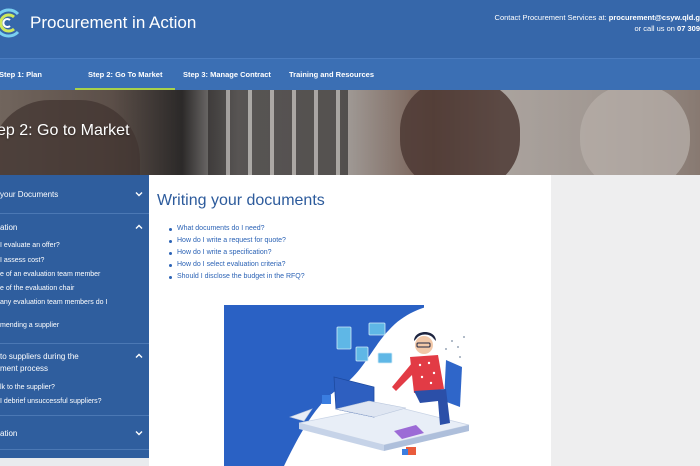 This screenshot has width=700, height=466. I want to click on hero-title: ep 2: Go to Market, so click(65, 130).